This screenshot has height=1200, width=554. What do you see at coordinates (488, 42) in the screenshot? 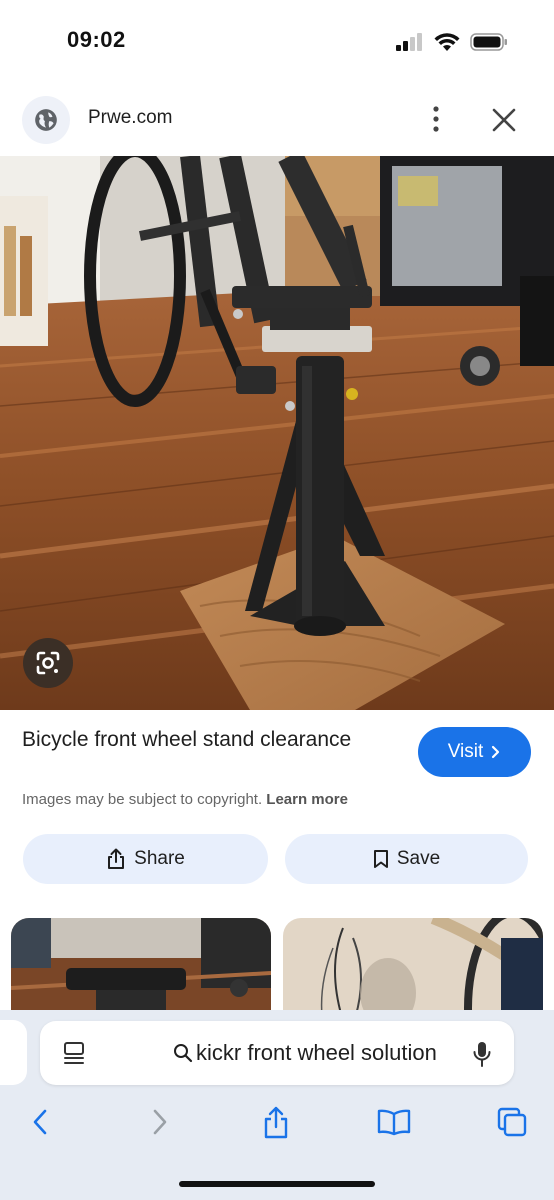
I see `battery-icon` at bounding box center [488, 42].